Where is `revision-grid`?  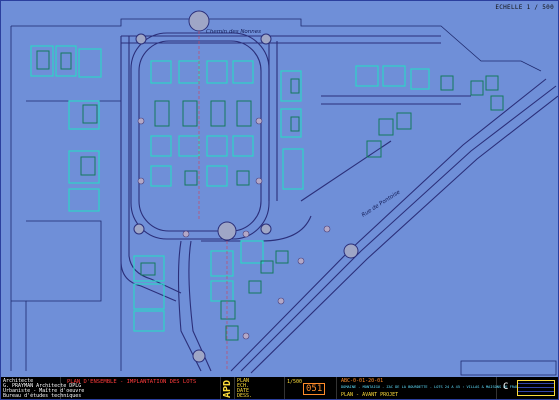
revision-grid is located at coordinates (536, 388).